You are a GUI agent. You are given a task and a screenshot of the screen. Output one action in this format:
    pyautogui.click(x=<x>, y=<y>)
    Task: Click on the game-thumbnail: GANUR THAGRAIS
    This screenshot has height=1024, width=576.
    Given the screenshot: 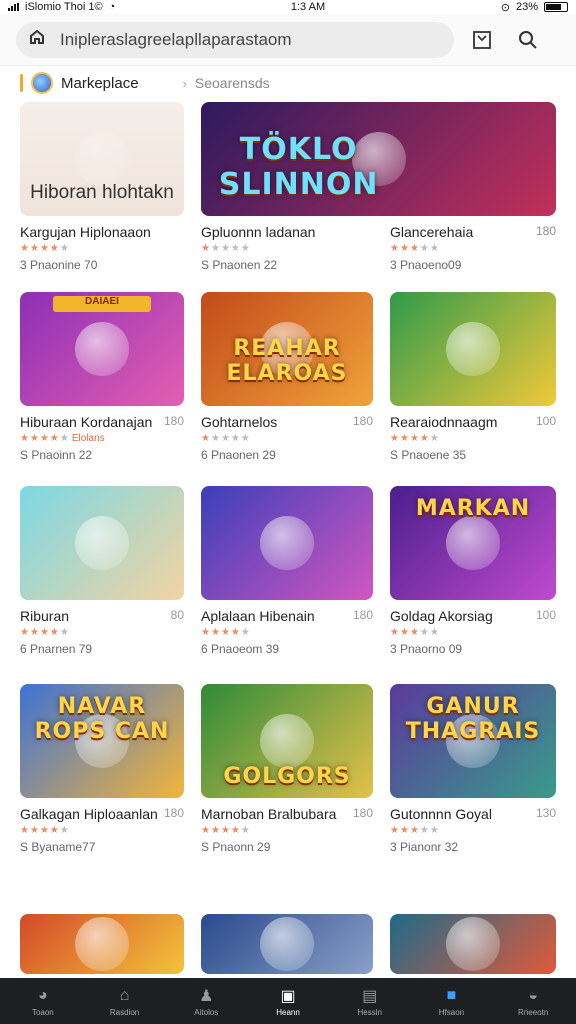 What is the action you would take?
    pyautogui.click(x=473, y=741)
    